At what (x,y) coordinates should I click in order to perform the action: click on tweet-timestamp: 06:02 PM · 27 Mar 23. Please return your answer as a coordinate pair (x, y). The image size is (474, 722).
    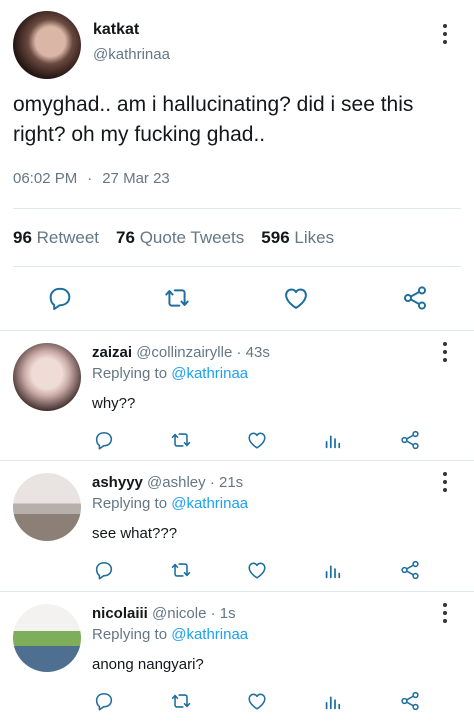
    Looking at the image, I should click on (91, 178).